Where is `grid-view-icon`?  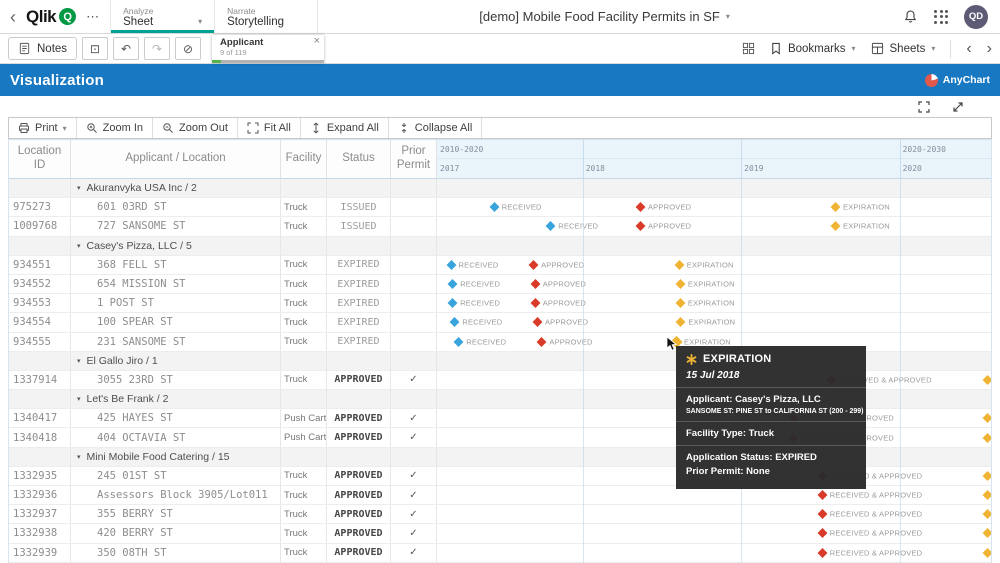
grid-view-icon is located at coordinates (748, 48).